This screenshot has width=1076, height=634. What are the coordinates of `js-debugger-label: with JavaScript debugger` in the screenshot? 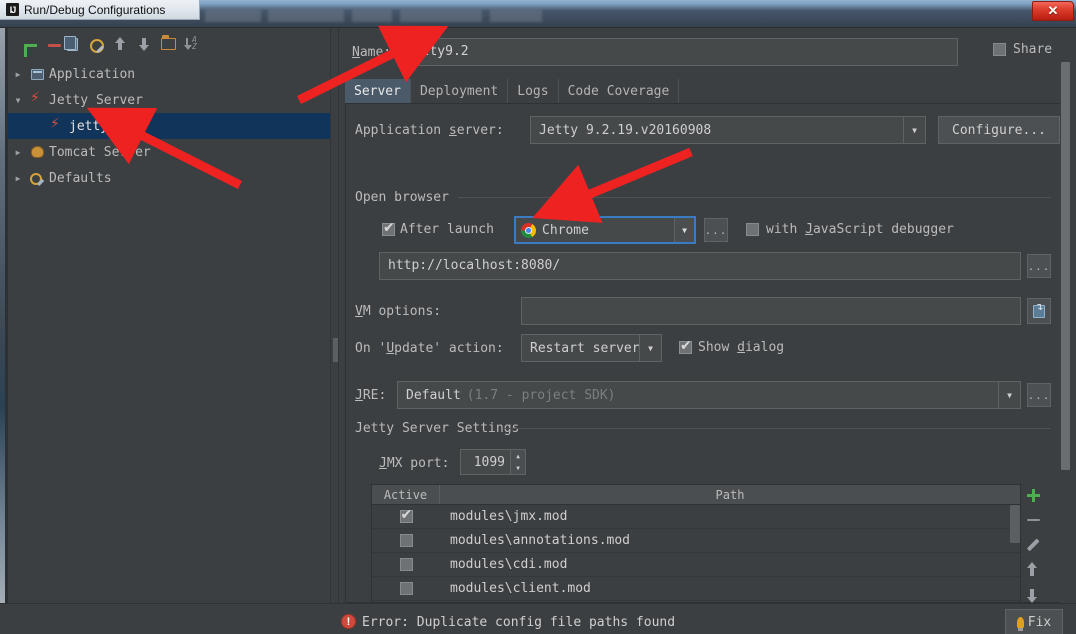 It's located at (860, 229).